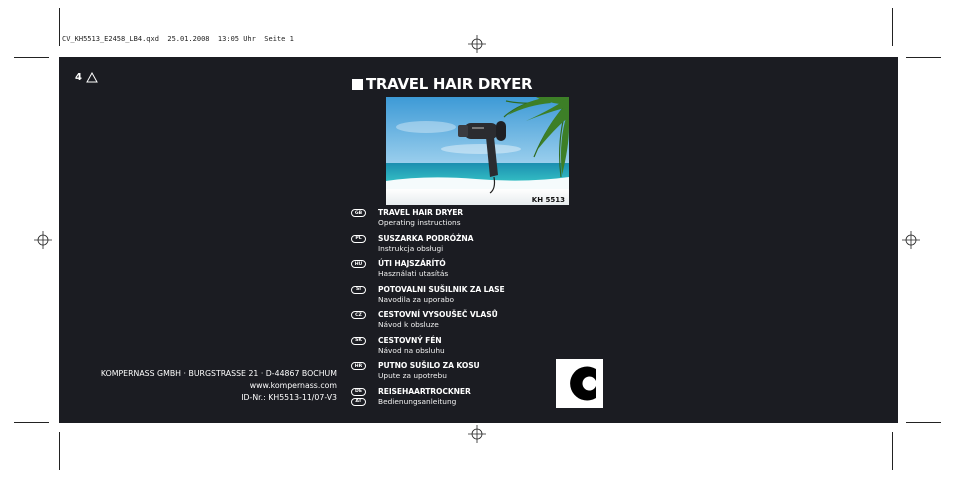 The height and width of the screenshot is (478, 954). What do you see at coordinates (92, 77) in the screenshot?
I see `warning-triangle-icon` at bounding box center [92, 77].